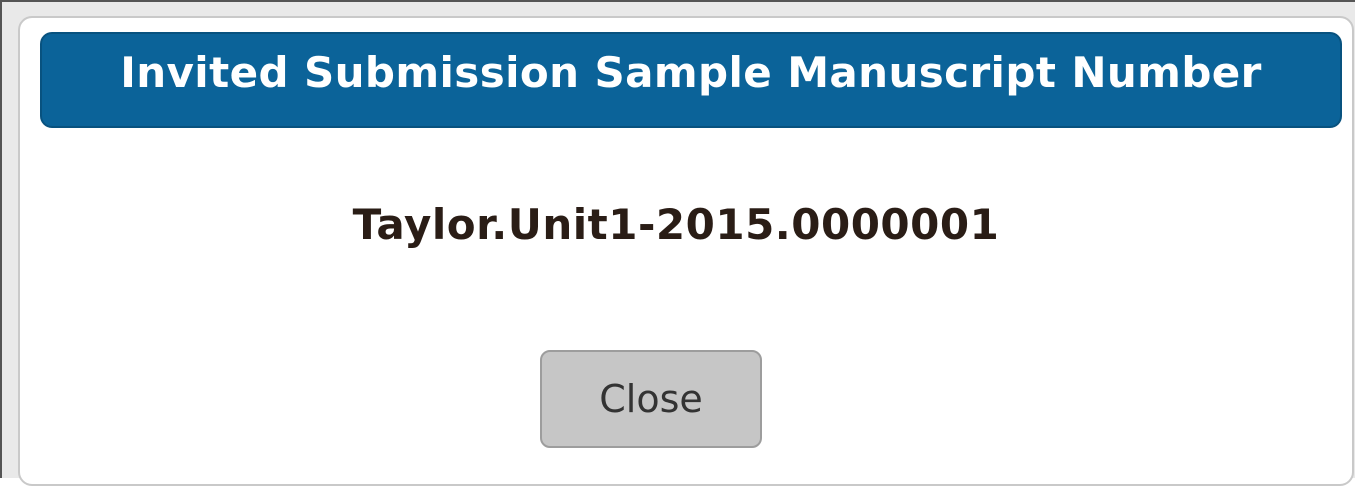 The width and height of the screenshot is (1355, 486). What do you see at coordinates (676, 224) in the screenshot?
I see `manuscript-number: Taylor.Unit1-2015.0000001` at bounding box center [676, 224].